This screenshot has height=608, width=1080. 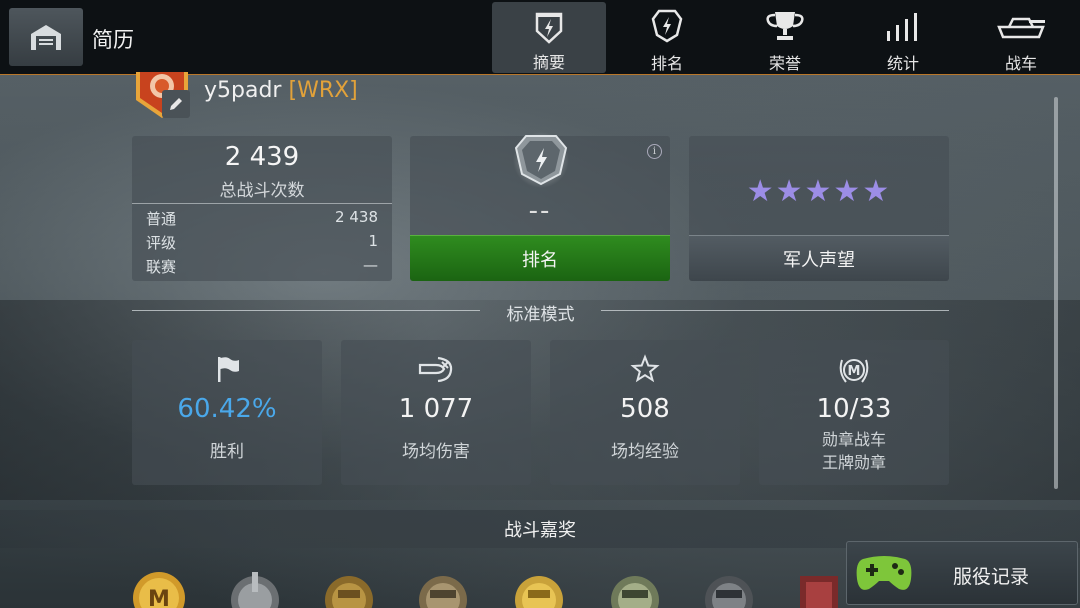 What do you see at coordinates (785, 26) in the screenshot?
I see `trophy-icon` at bounding box center [785, 26].